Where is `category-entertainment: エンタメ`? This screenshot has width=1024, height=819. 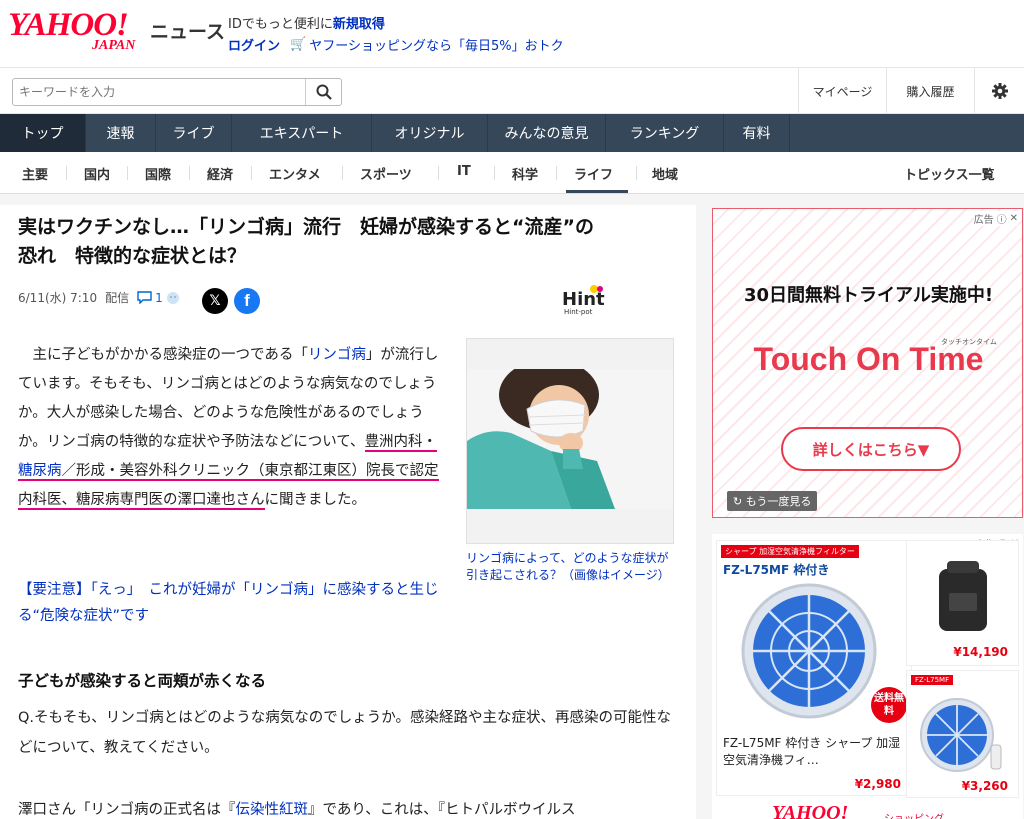 category-entertainment: エンタメ is located at coordinates (295, 173).